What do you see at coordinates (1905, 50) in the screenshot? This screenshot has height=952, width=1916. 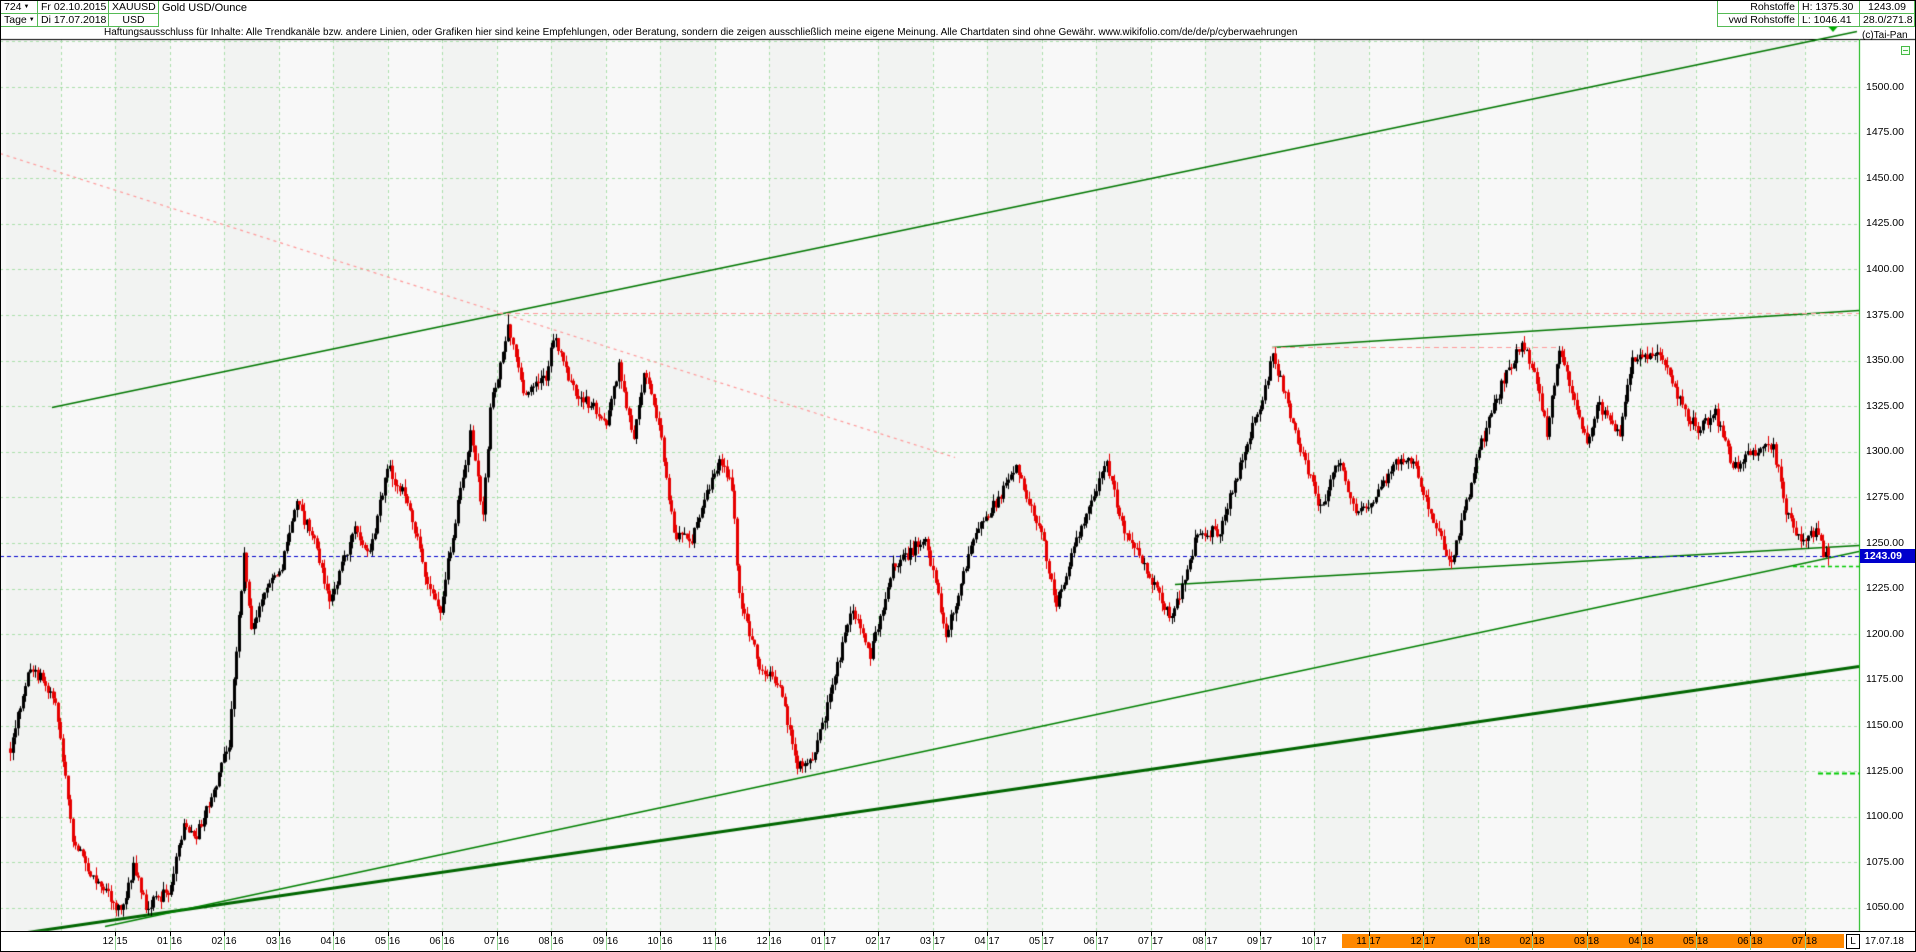 I see `axis-collapse-icon` at bounding box center [1905, 50].